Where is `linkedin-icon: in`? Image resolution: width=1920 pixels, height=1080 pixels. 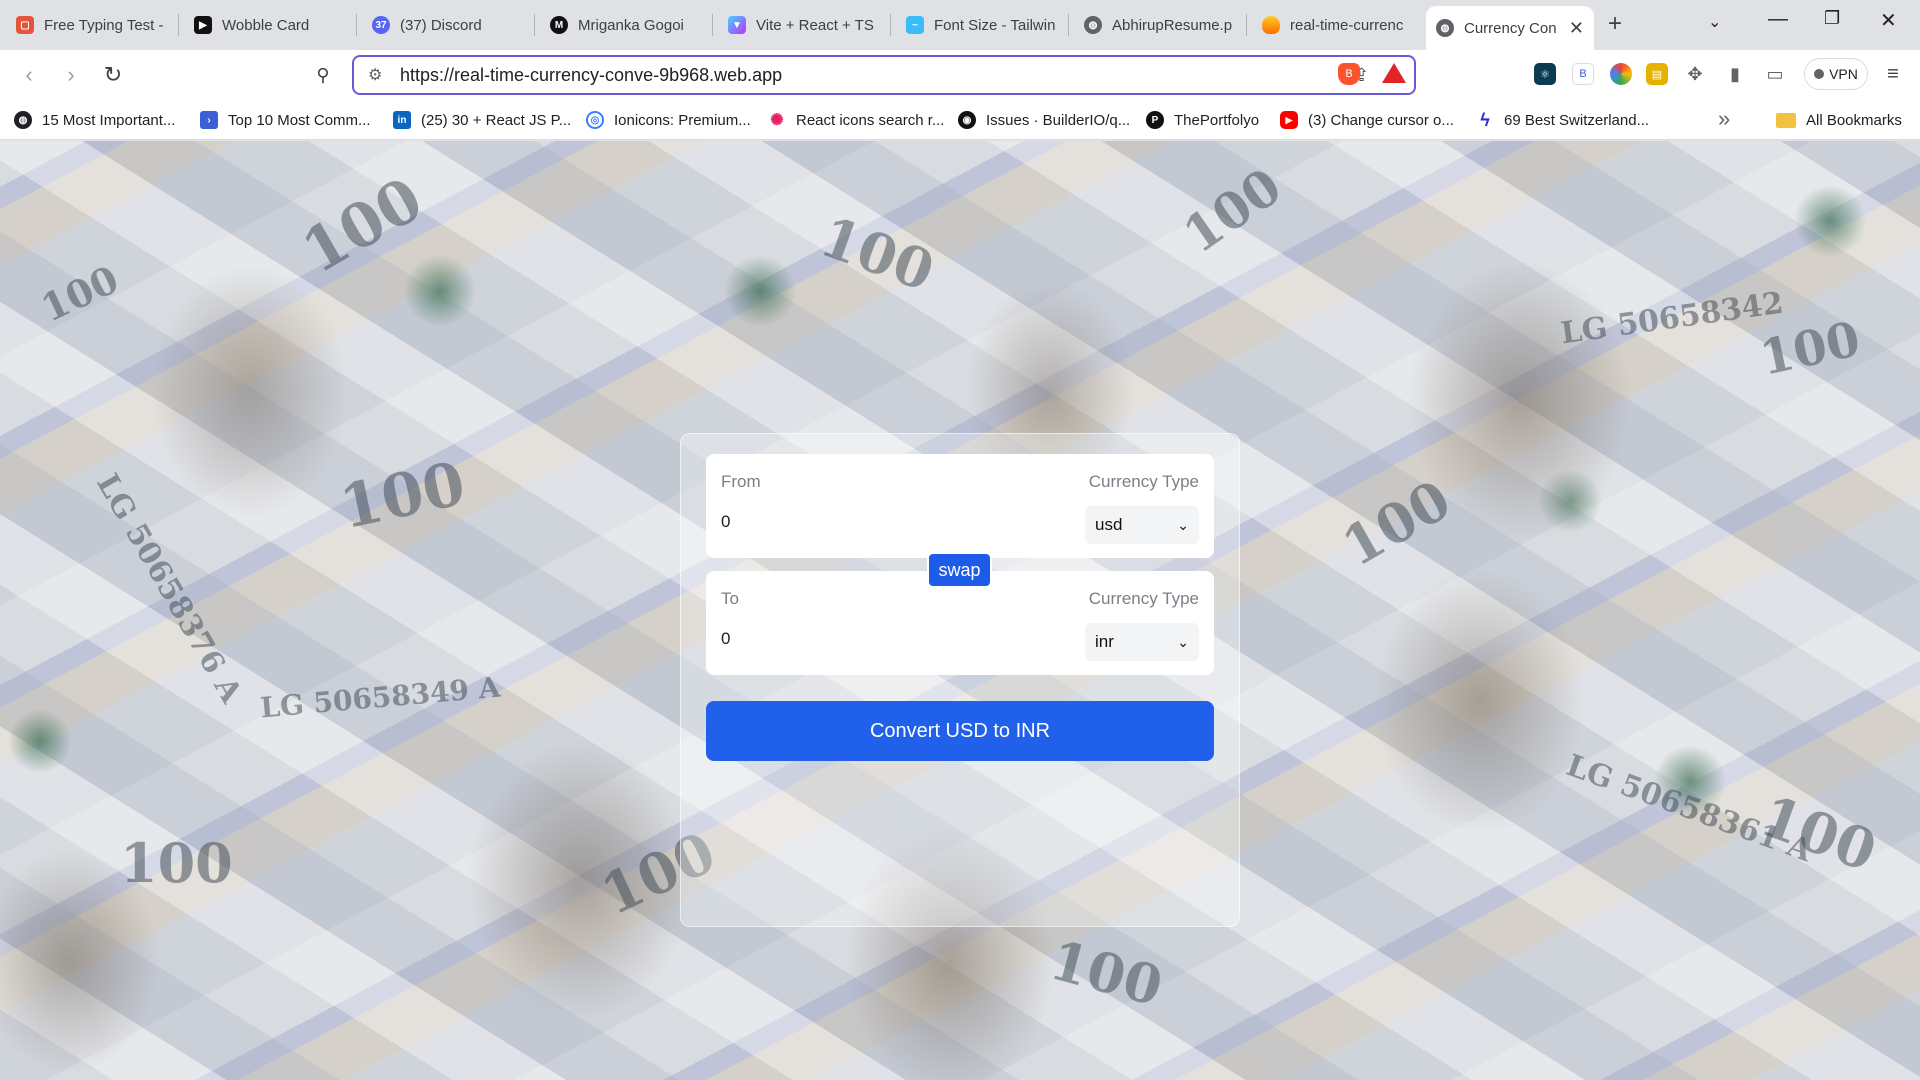
linkedin-icon: in is located at coordinates (402, 120).